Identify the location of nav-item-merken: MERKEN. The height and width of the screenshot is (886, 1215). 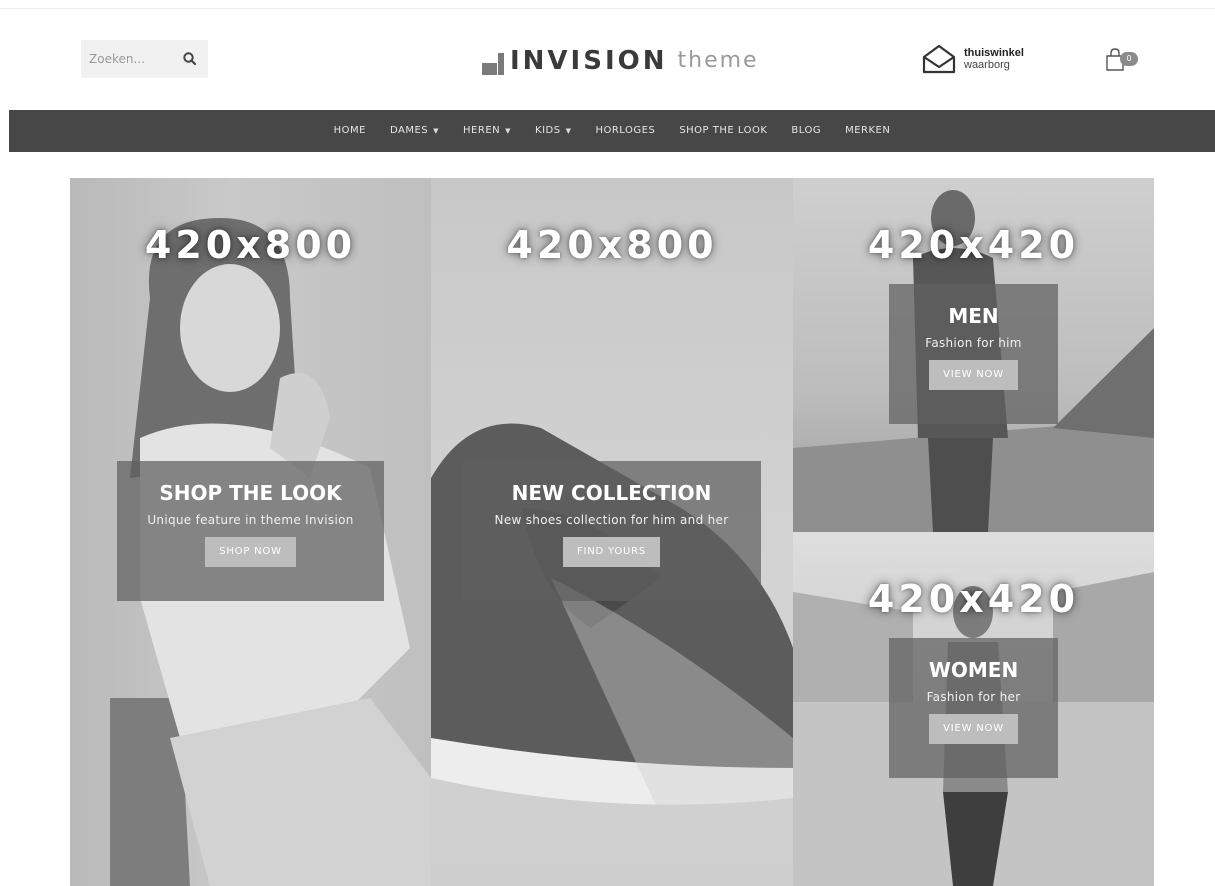
(867, 131).